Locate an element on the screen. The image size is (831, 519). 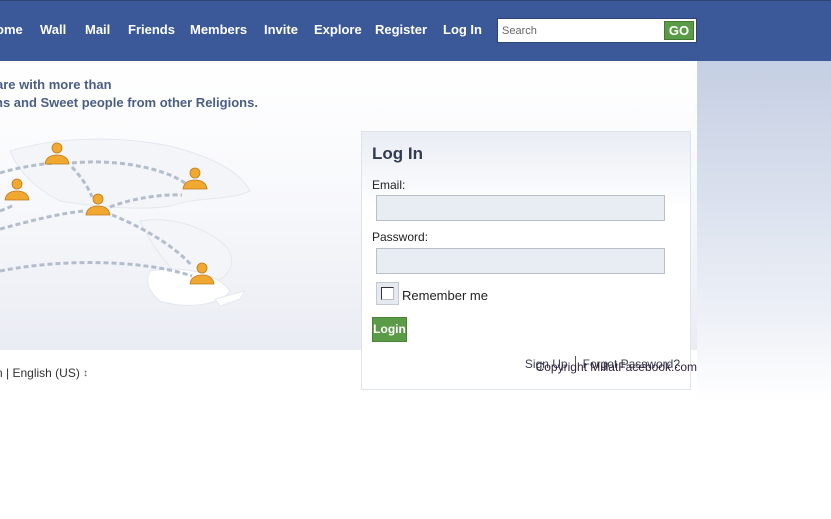
language-label: English (US) is located at coordinates (46, 373).